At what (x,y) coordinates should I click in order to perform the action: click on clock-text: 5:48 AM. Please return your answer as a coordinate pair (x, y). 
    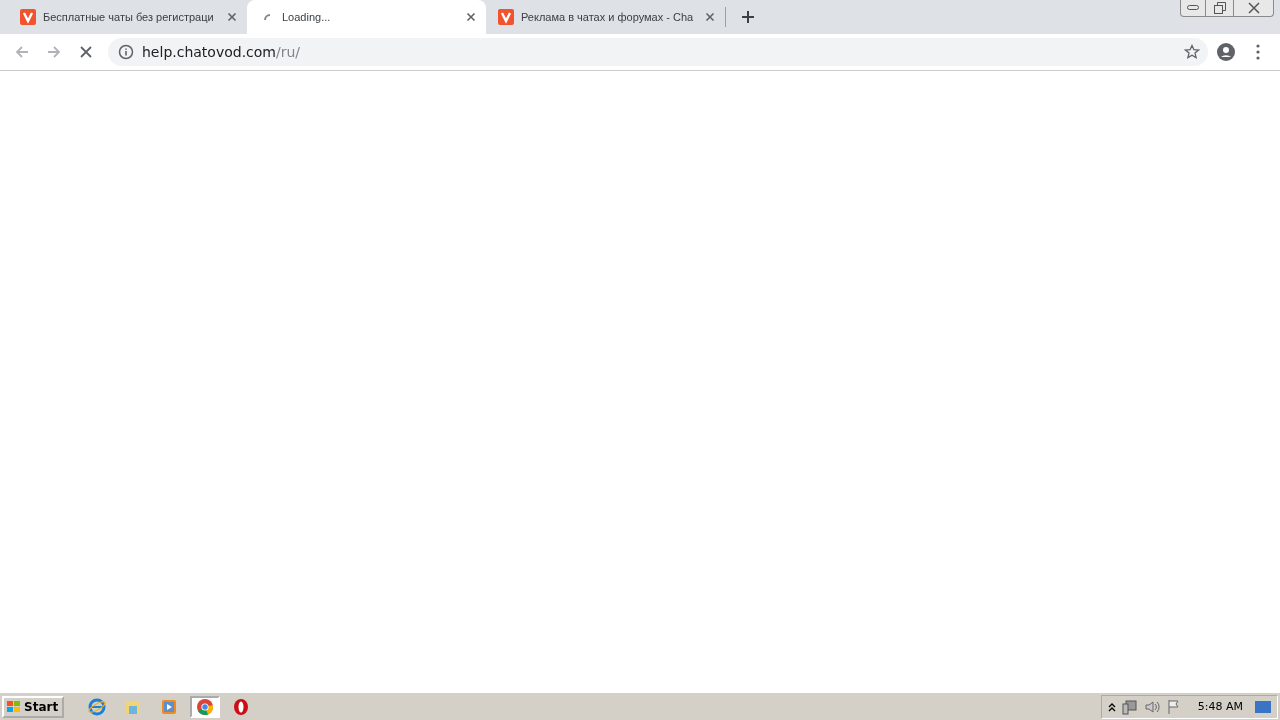
    Looking at the image, I should click on (1220, 706).